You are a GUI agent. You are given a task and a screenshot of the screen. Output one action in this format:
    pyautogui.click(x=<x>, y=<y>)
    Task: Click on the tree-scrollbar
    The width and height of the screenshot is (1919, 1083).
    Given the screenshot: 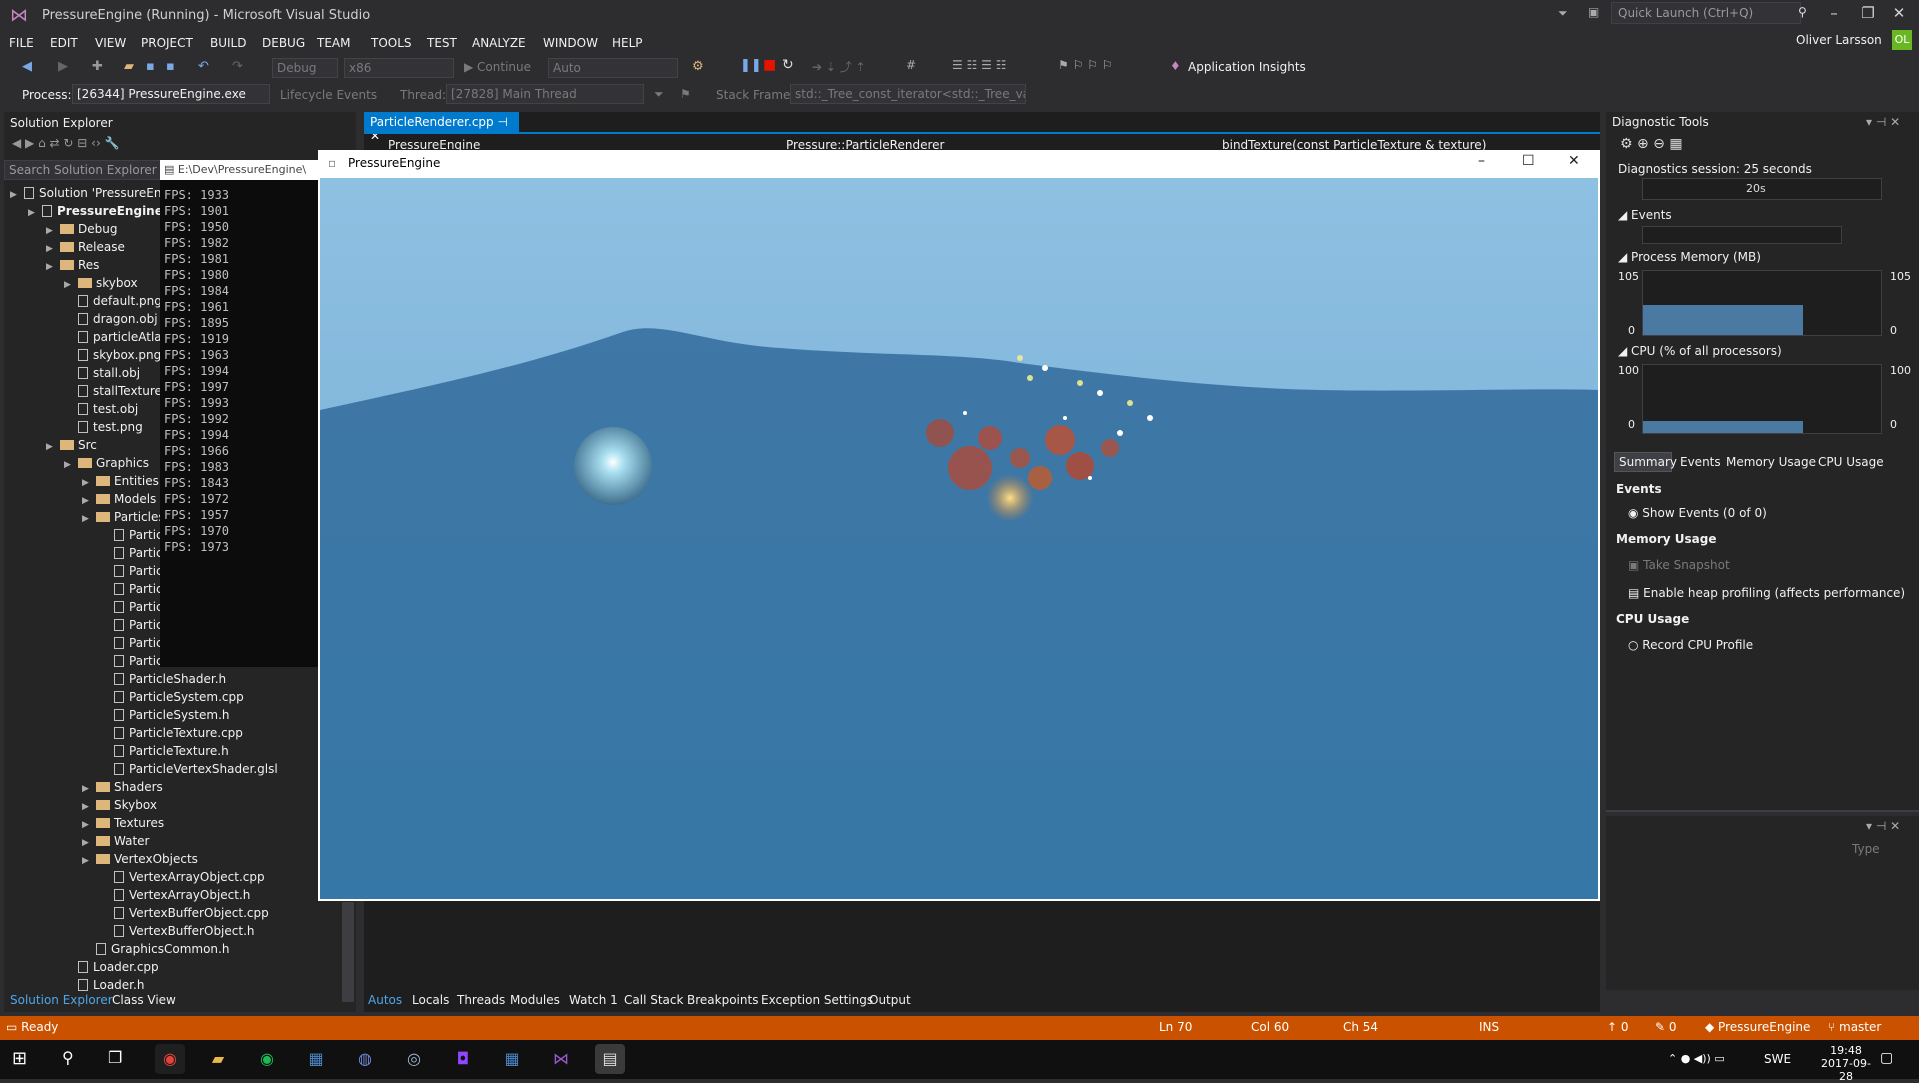 What is the action you would take?
    pyautogui.click(x=348, y=952)
    